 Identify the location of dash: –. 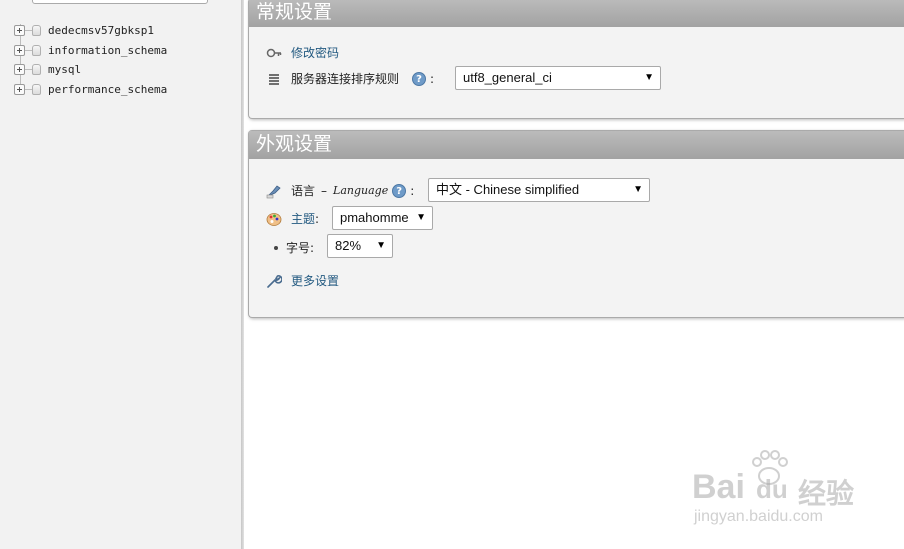
(324, 190).